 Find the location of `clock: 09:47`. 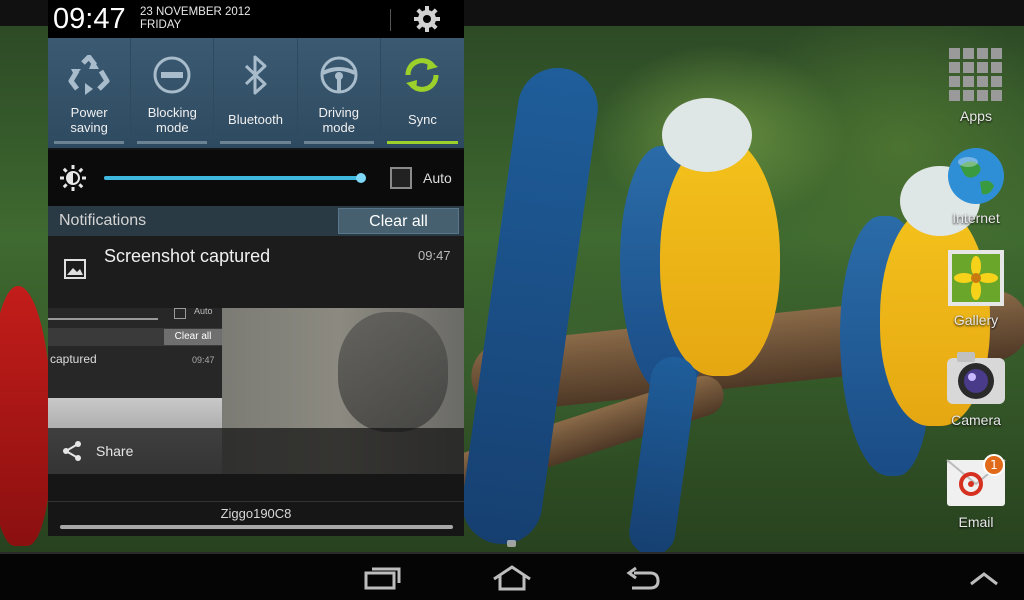

clock: 09:47 is located at coordinates (89, 19).